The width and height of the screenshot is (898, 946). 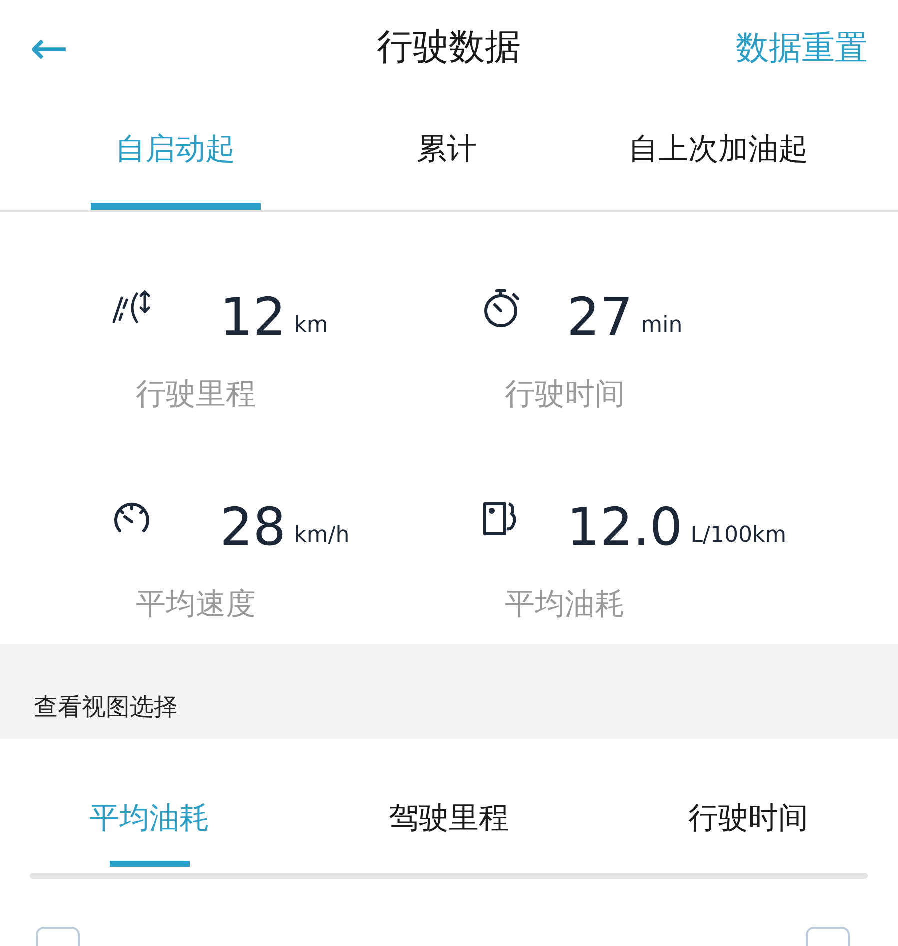 I want to click on stat-value: 12.0, so click(x=625, y=528).